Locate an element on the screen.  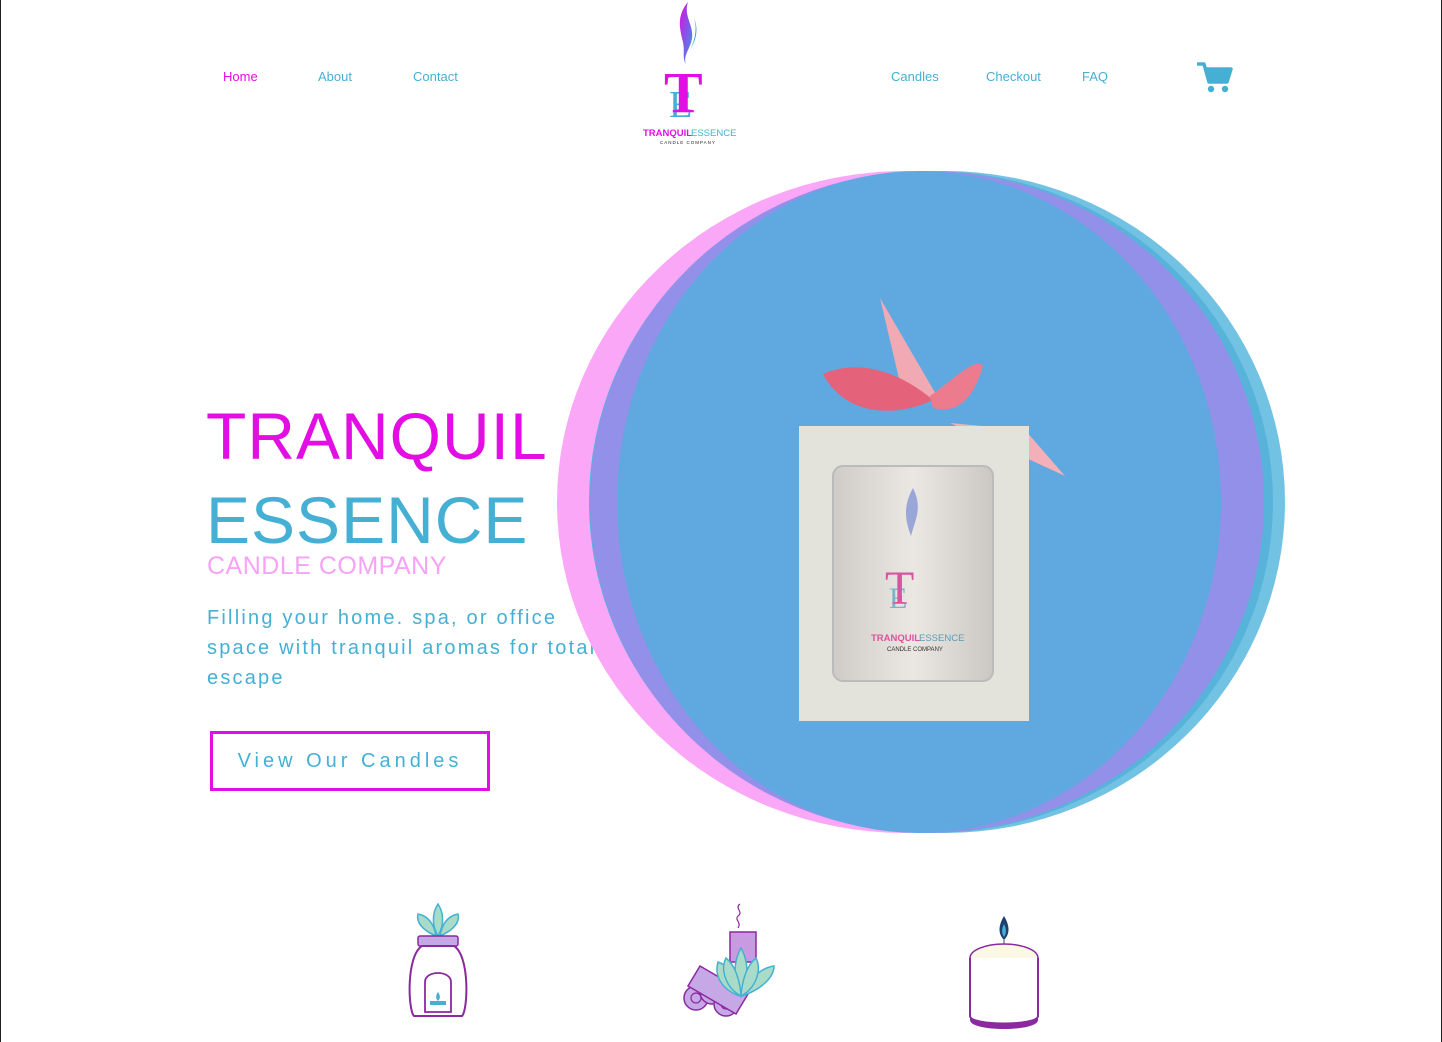
logo-brand-sub: CANDLE COMPANY is located at coordinates (688, 142).